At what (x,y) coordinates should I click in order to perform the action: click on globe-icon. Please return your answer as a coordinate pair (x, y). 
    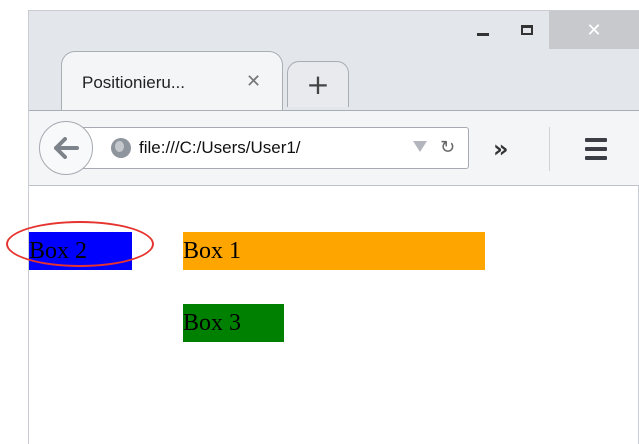
    Looking at the image, I should click on (121, 148).